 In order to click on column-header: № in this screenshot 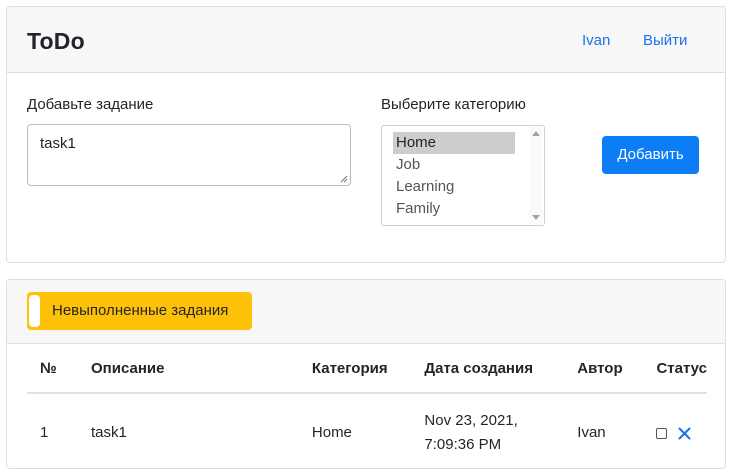, I will do `click(53, 369)`.